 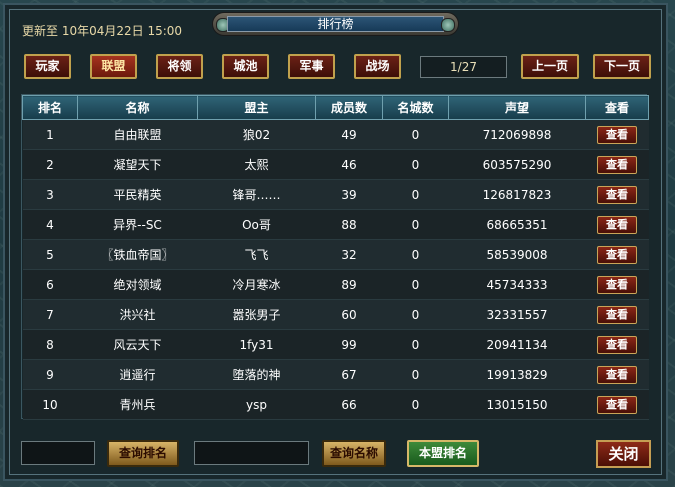 I want to click on prev-page-button: 上一页, so click(x=550, y=66).